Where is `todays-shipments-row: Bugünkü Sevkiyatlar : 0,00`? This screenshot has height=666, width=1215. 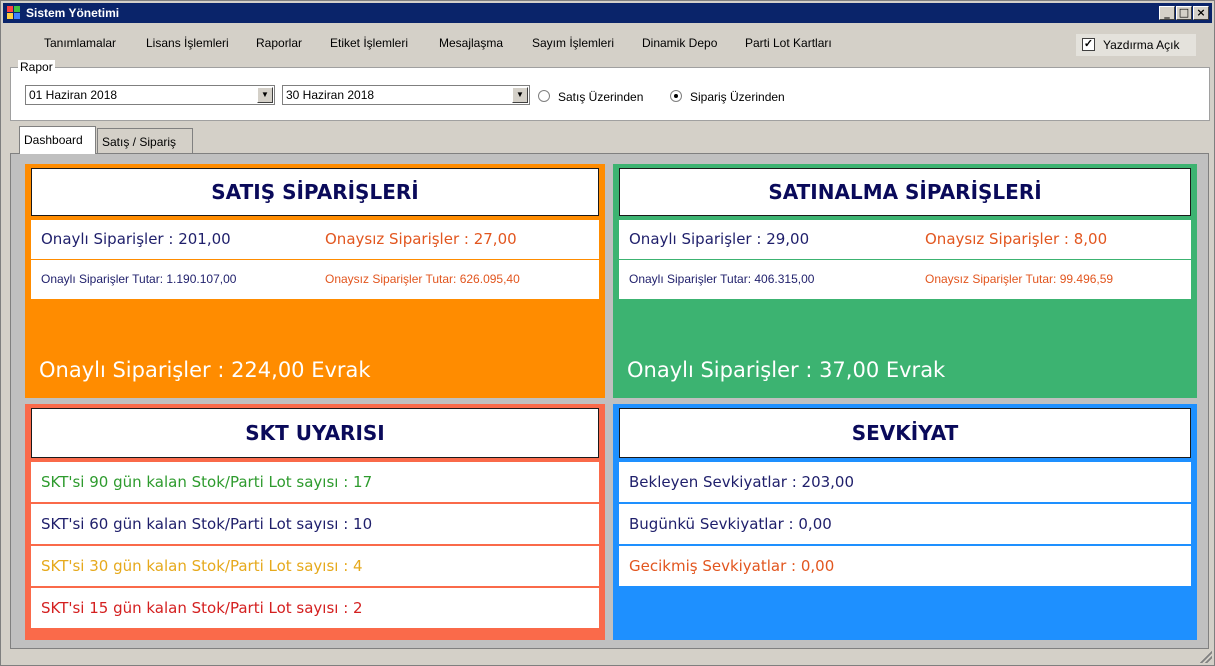 todays-shipments-row: Bugünkü Sevkiyatlar : 0,00 is located at coordinates (905, 524).